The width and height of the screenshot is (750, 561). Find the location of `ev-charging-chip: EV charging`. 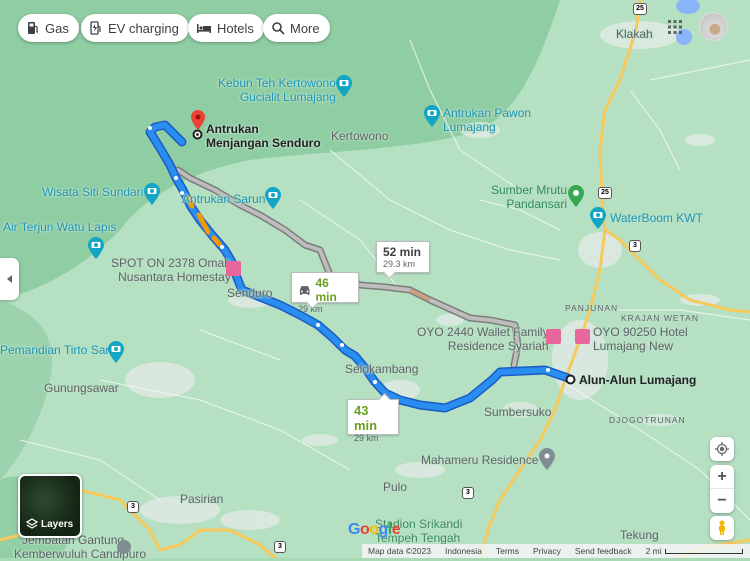

ev-charging-chip: EV charging is located at coordinates (135, 28).